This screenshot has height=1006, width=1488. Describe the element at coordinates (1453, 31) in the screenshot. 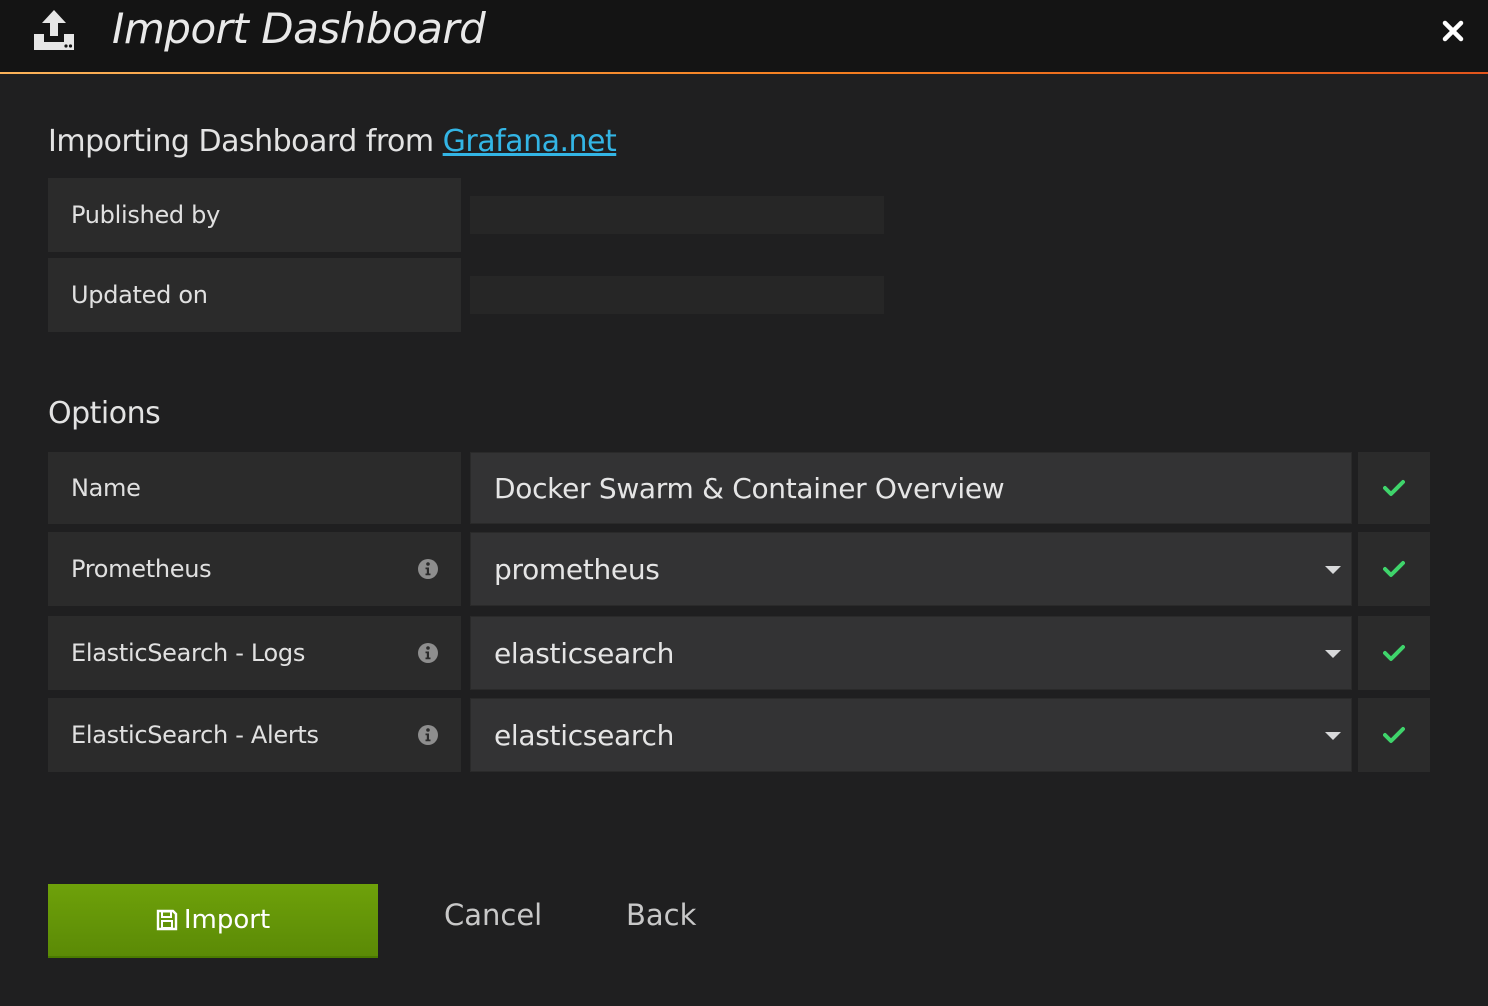

I see `close-icon` at that location.